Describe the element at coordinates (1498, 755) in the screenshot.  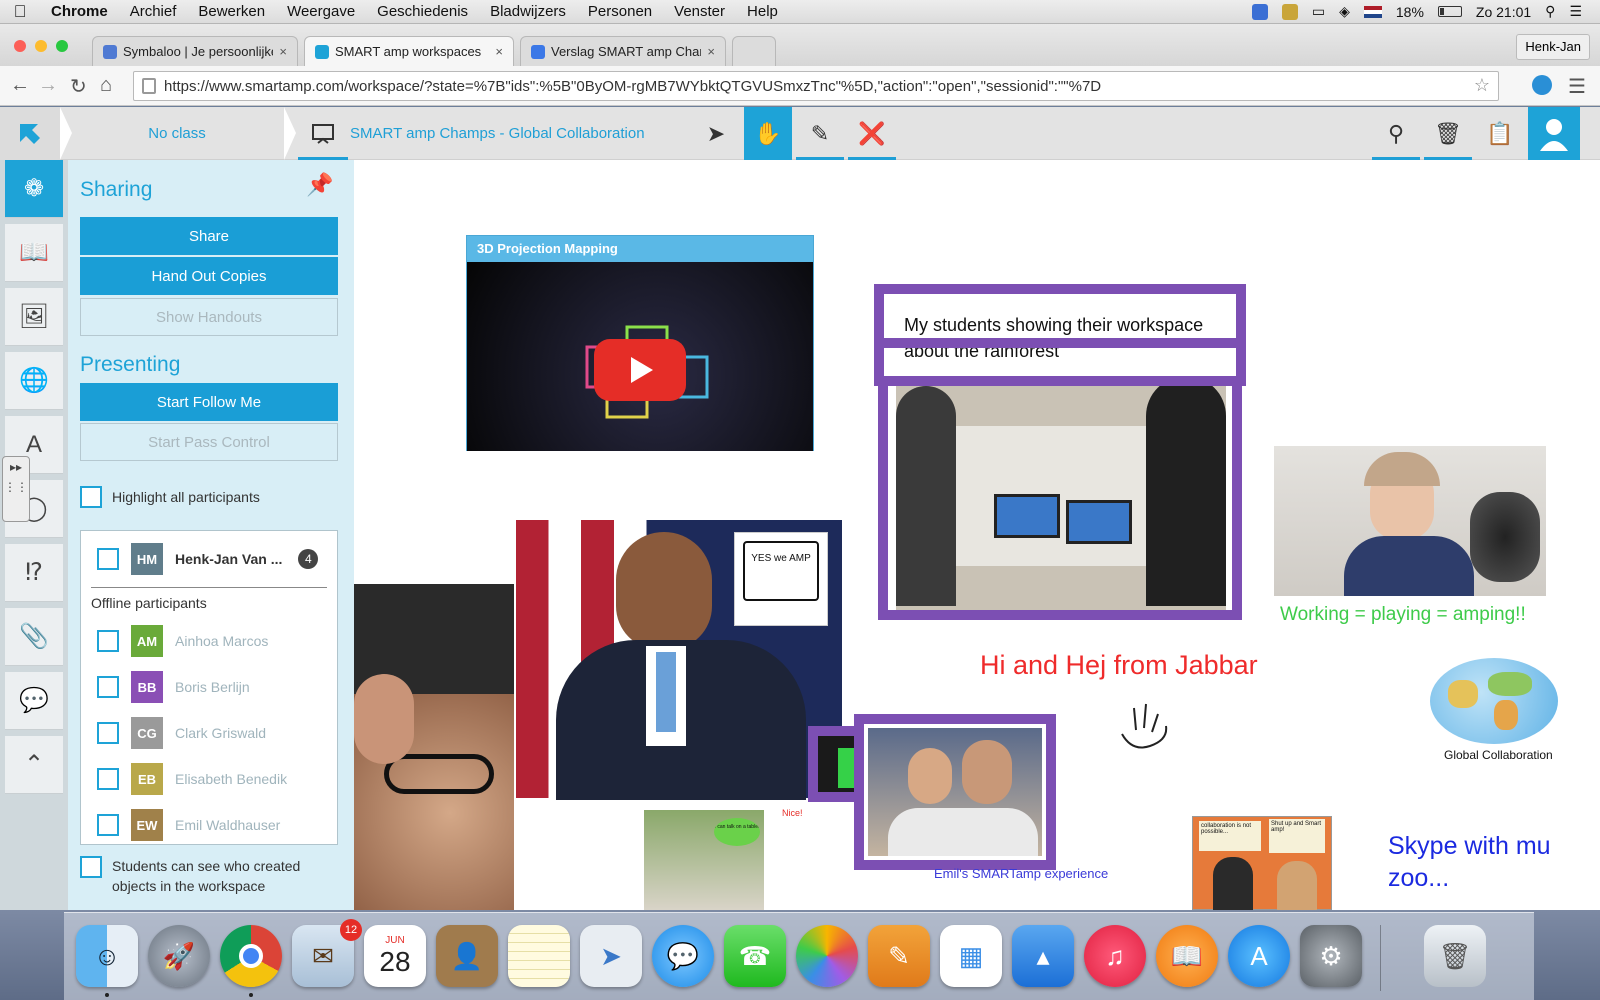
I see `global-collaboration-caption: Global Collaboration` at that location.